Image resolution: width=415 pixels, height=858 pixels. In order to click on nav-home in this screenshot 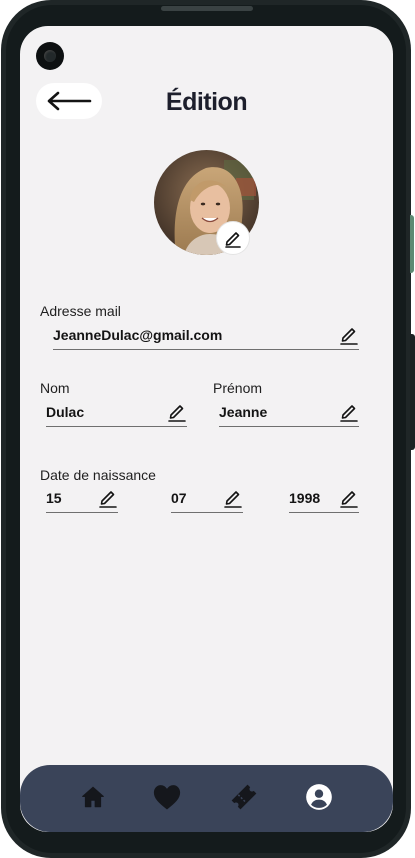, I will do `click(93, 797)`.